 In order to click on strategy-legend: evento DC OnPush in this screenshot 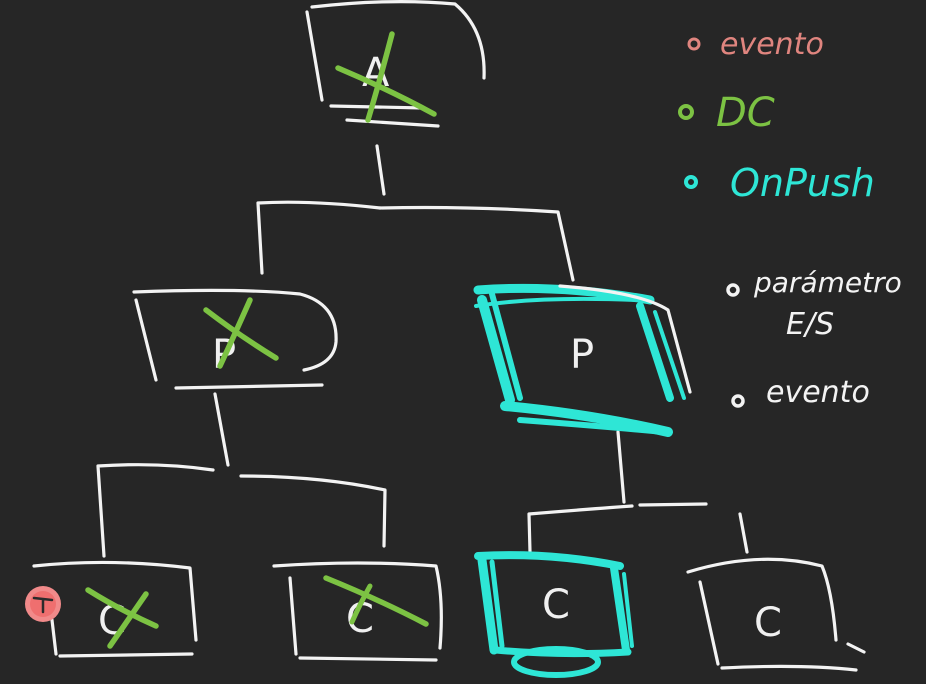, I will do `click(776, 116)`.